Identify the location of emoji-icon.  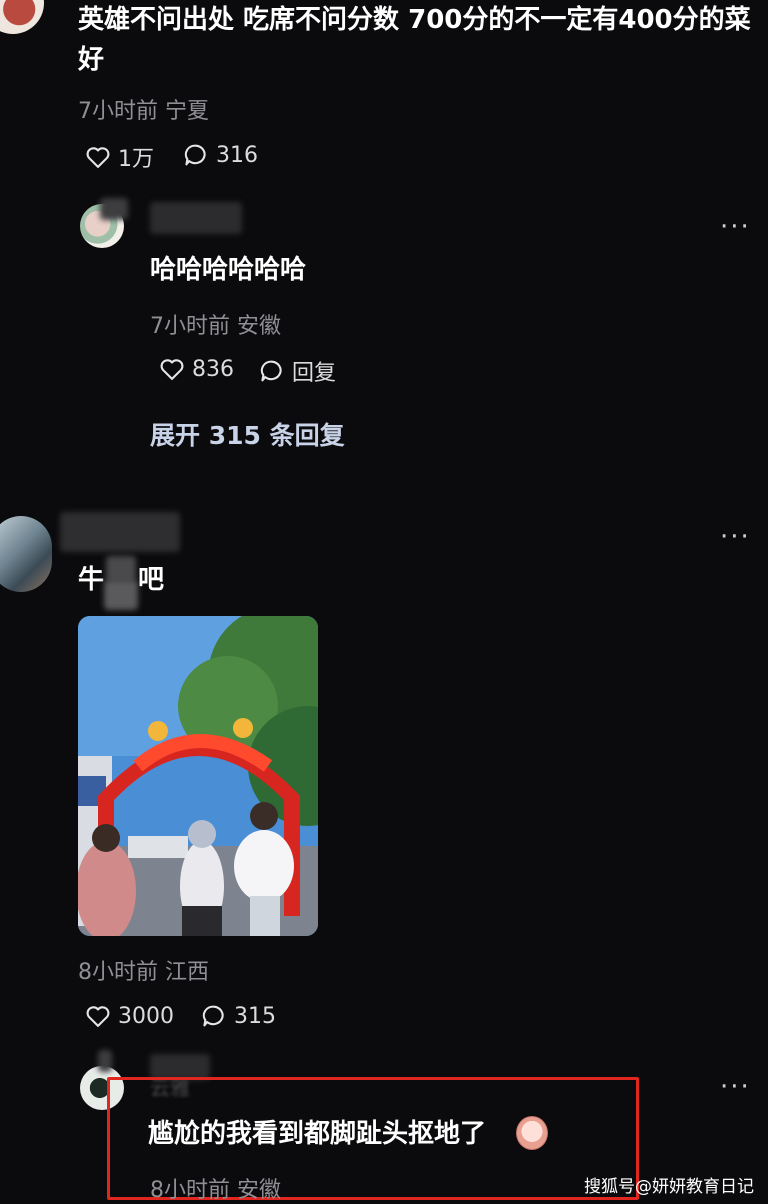
(532, 1133).